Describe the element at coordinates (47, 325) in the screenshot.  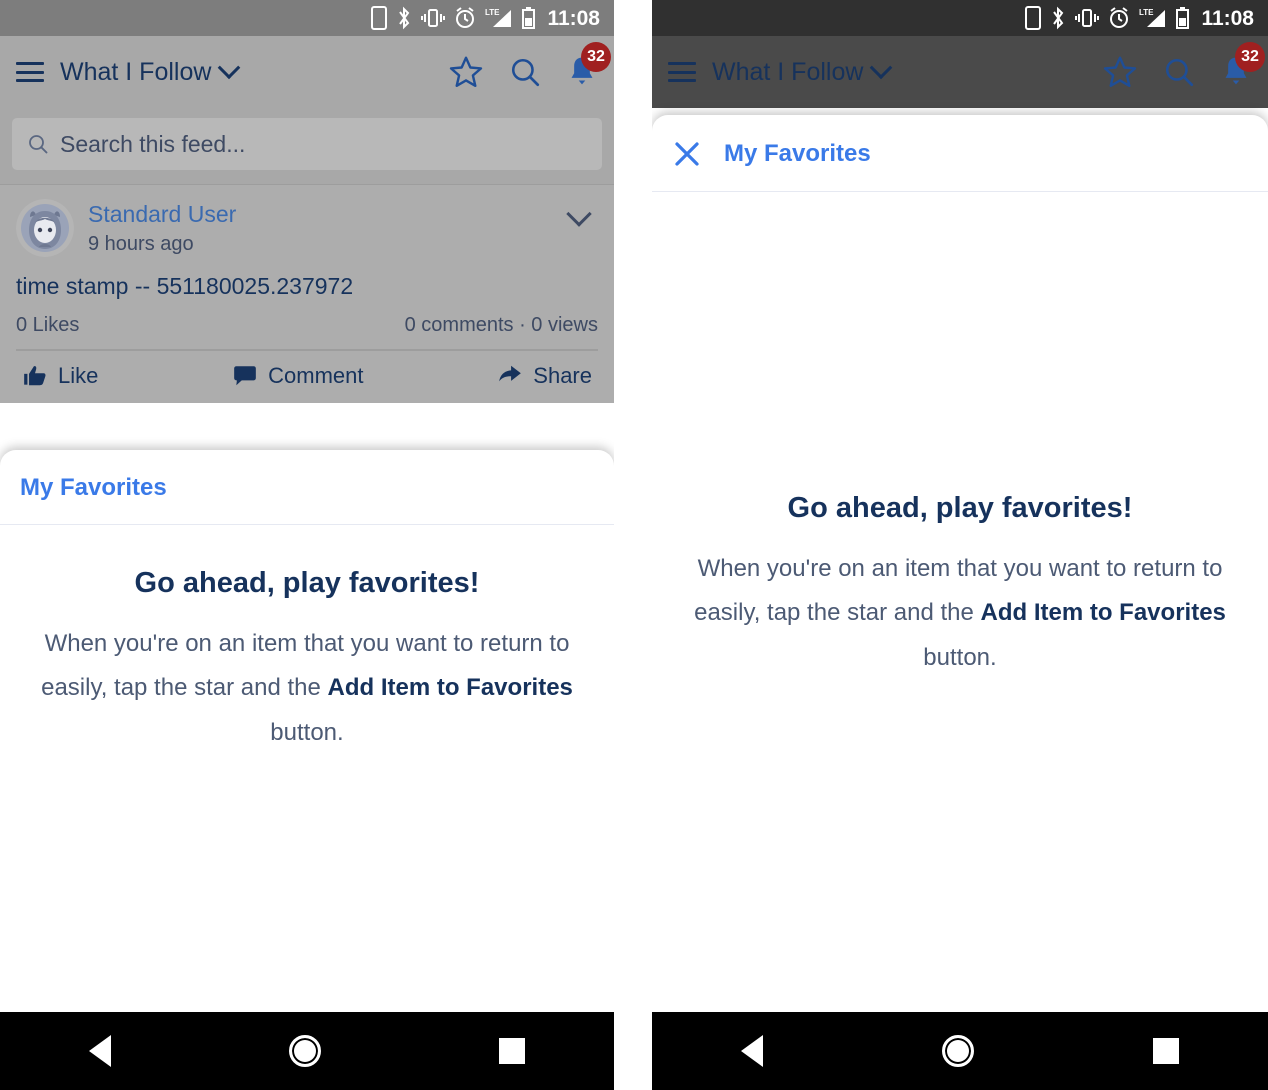
I see `post-likes-count: 0 Likes` at that location.